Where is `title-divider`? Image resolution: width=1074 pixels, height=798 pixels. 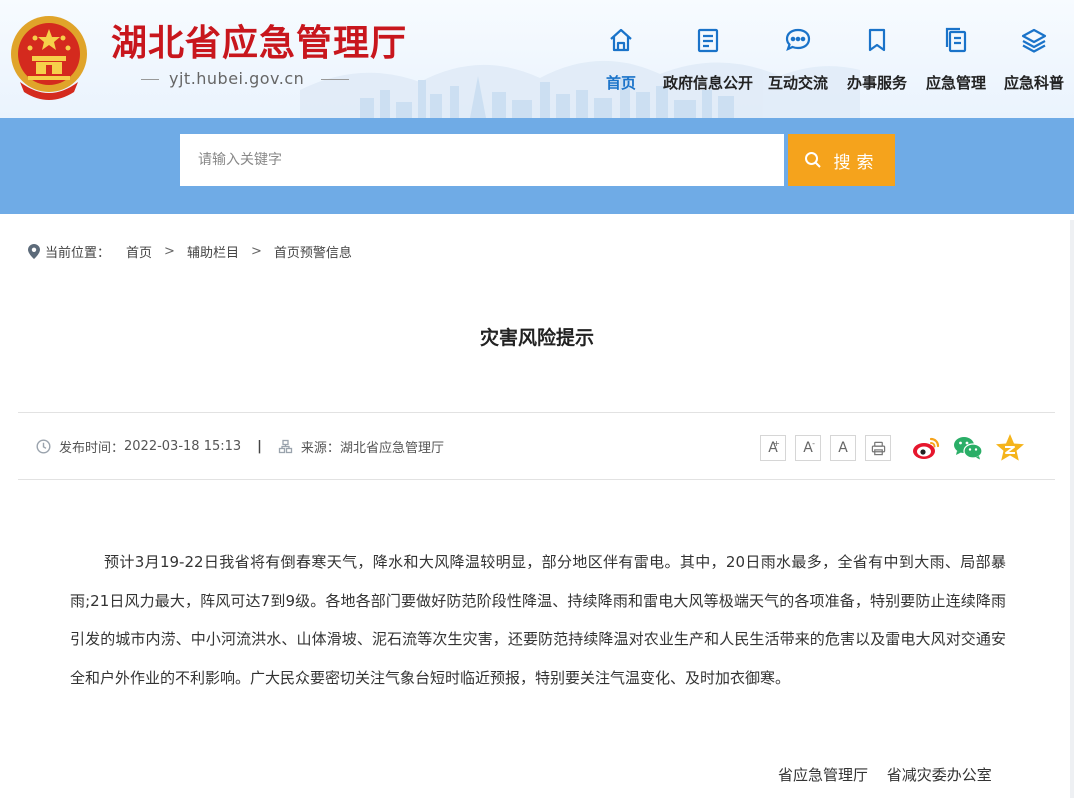
title-divider is located at coordinates (536, 412).